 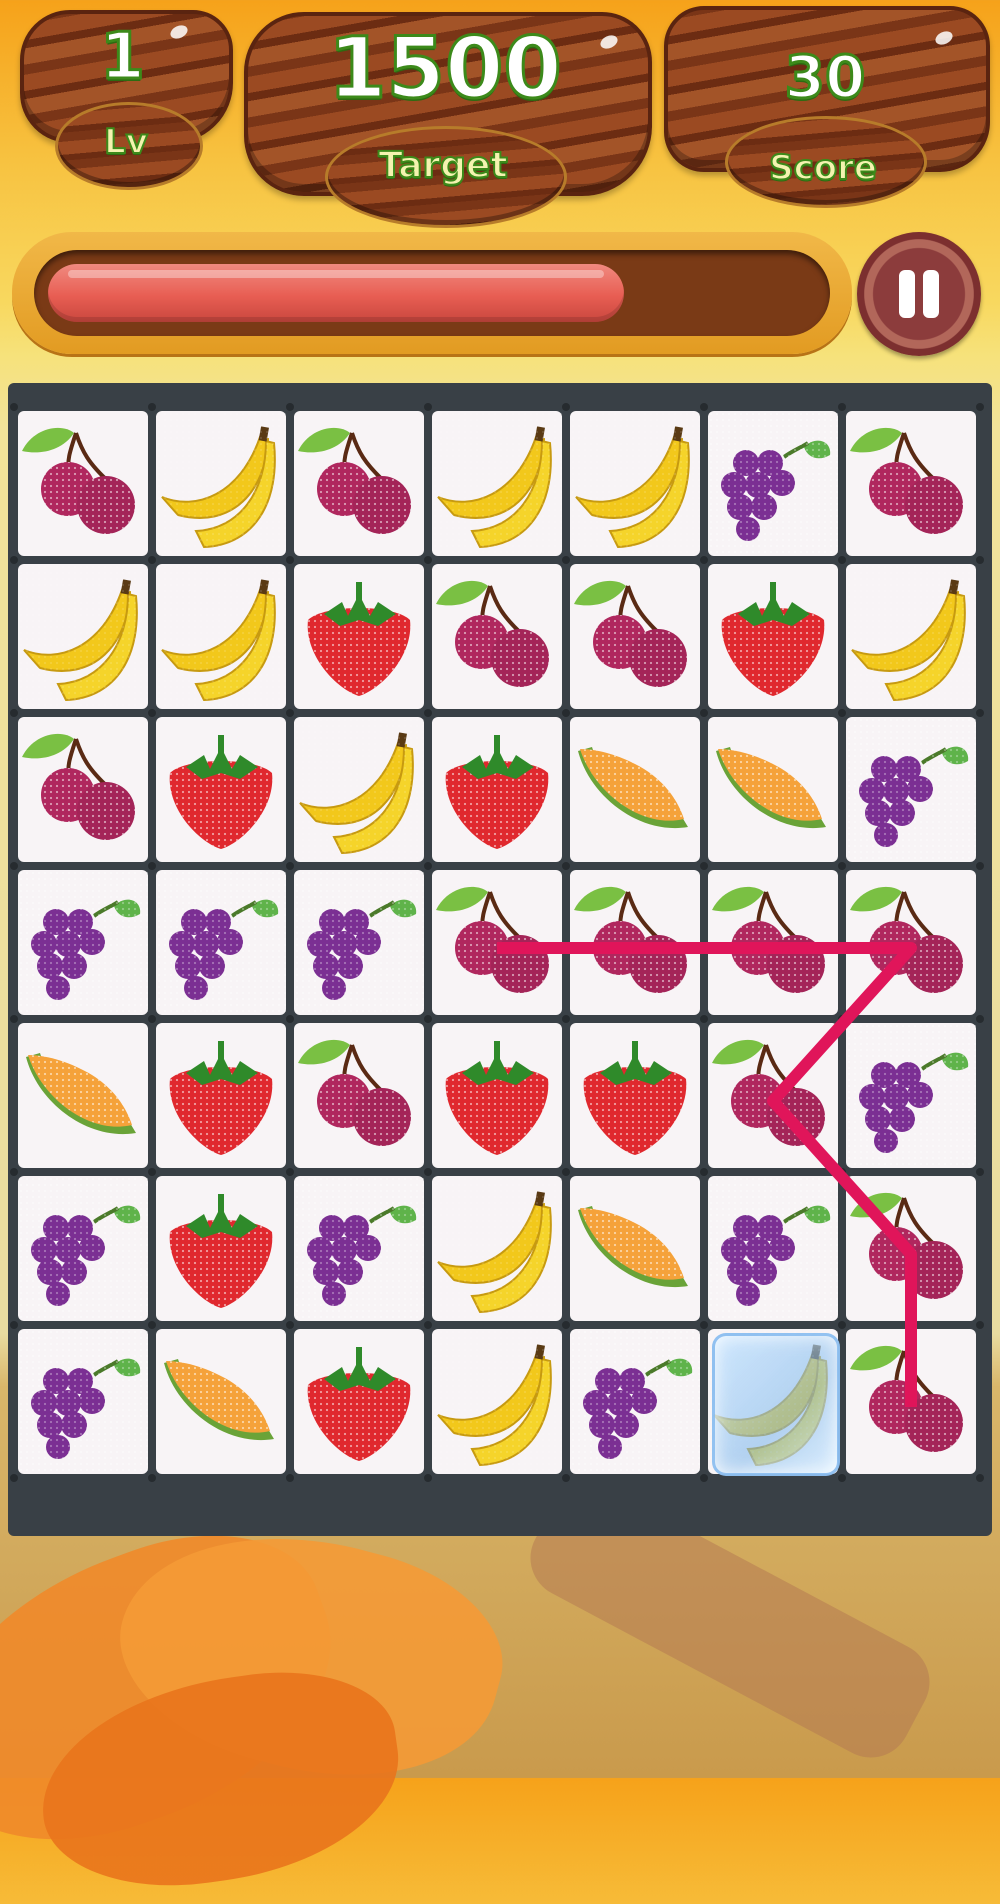 What do you see at coordinates (823, 168) in the screenshot?
I see `score-label: Score` at bounding box center [823, 168].